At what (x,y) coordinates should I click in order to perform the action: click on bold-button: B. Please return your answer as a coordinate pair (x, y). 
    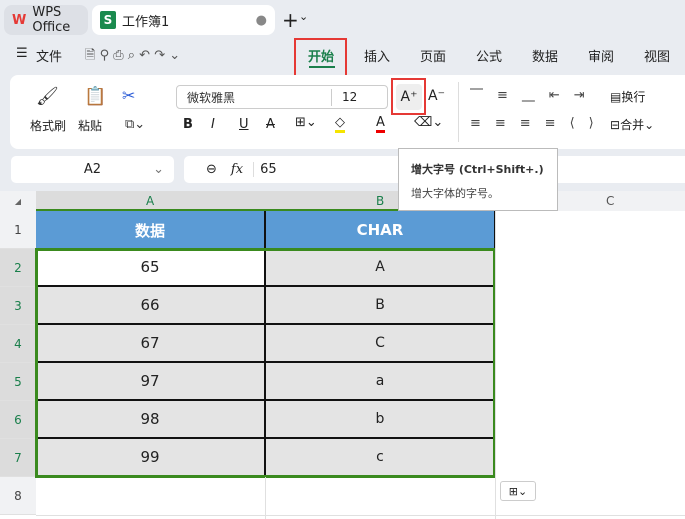
    Looking at the image, I should click on (188, 124).